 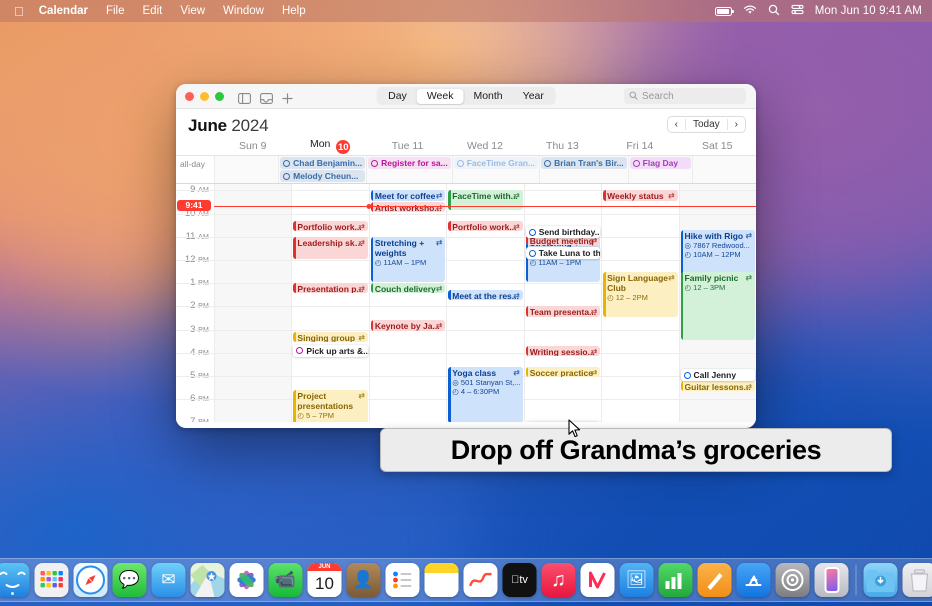 I want to click on tab-day: Day, so click(x=397, y=96).